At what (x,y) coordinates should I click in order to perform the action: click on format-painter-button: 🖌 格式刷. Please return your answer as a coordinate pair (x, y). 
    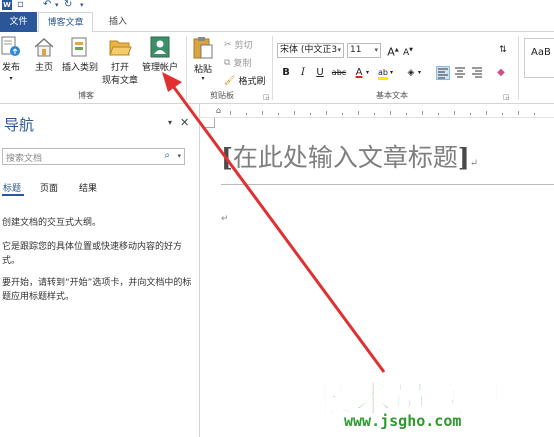
    Looking at the image, I should click on (245, 81).